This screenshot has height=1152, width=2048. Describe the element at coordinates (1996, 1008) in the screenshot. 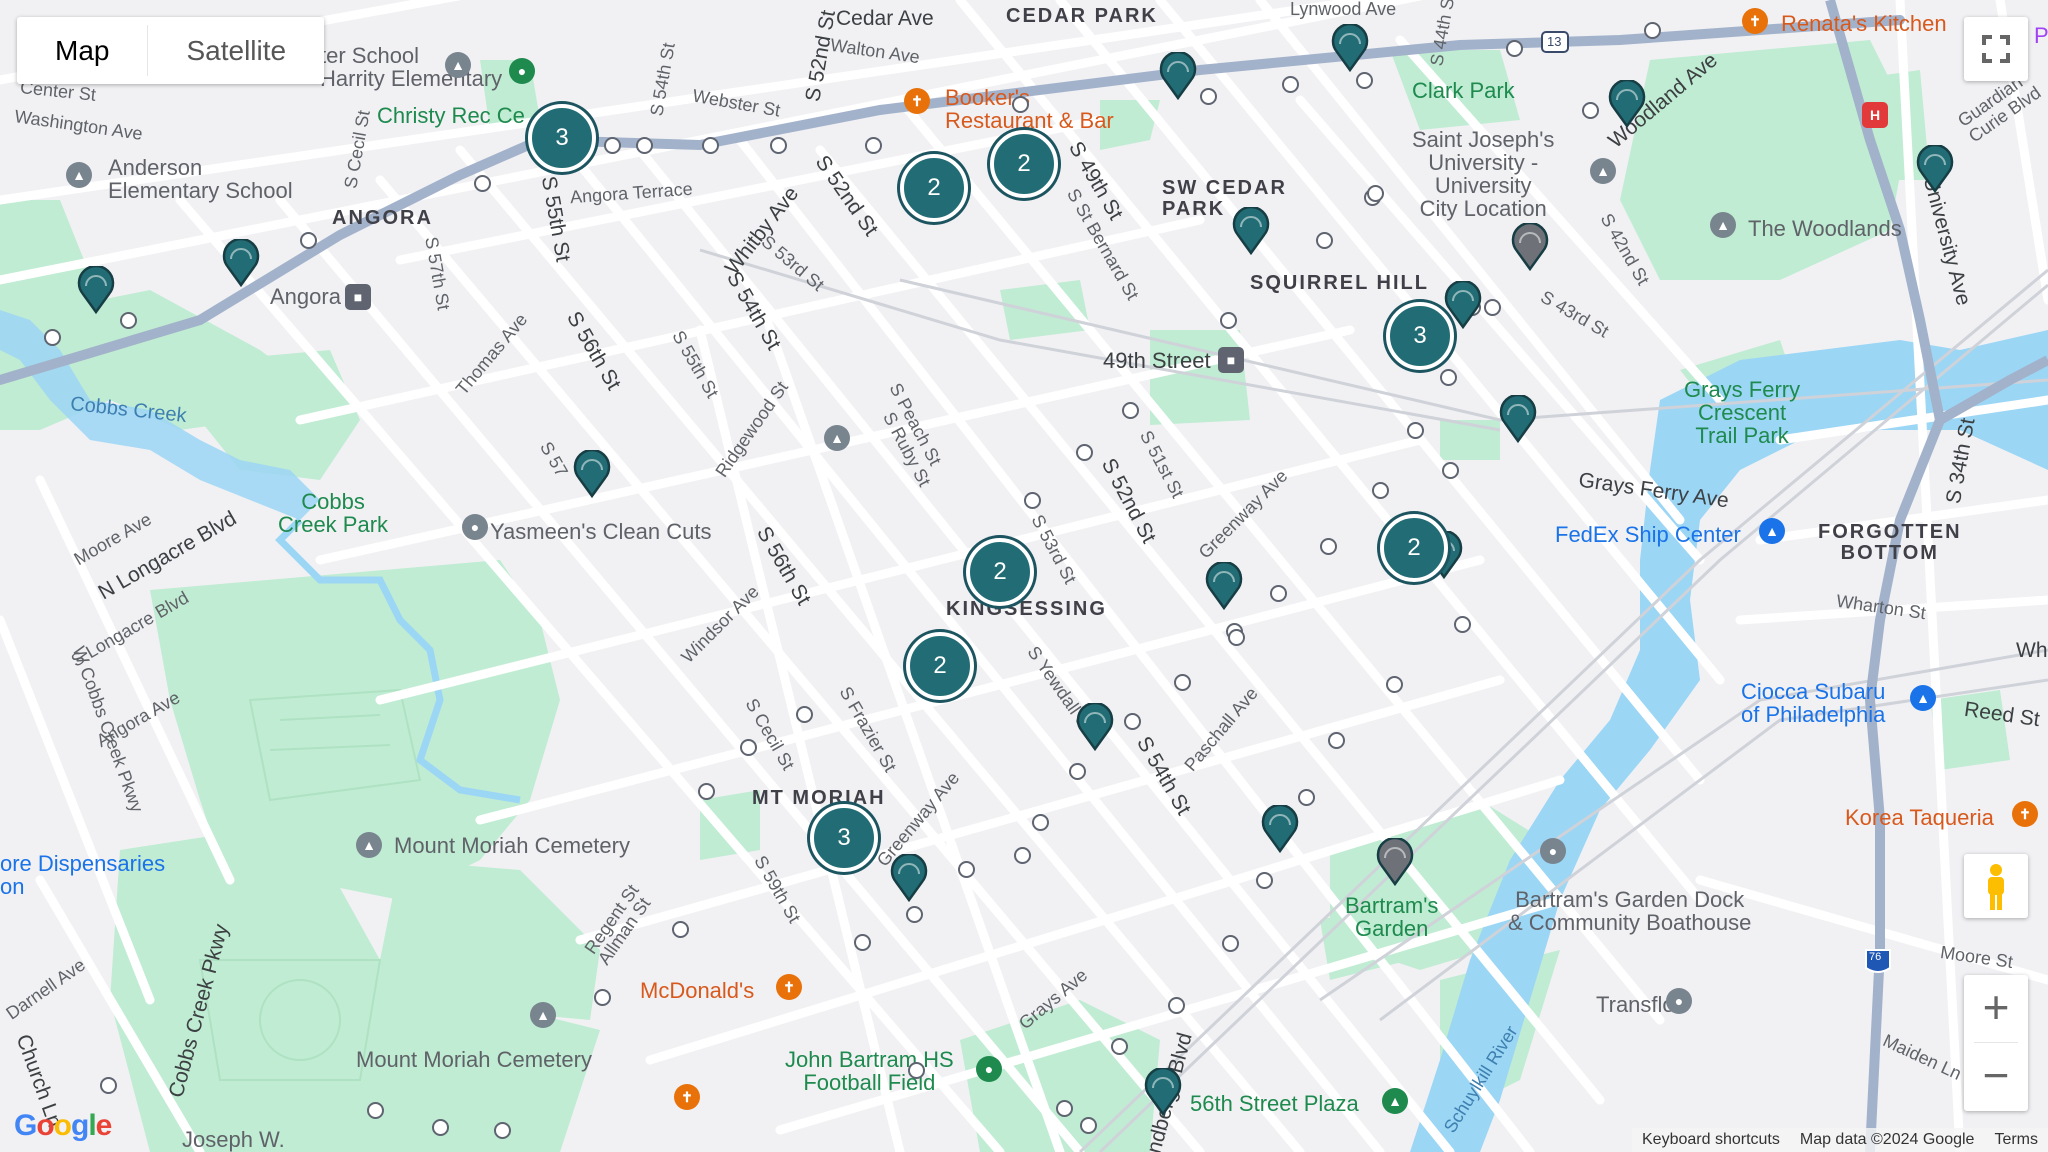

I see `zoom-in-button: +` at that location.